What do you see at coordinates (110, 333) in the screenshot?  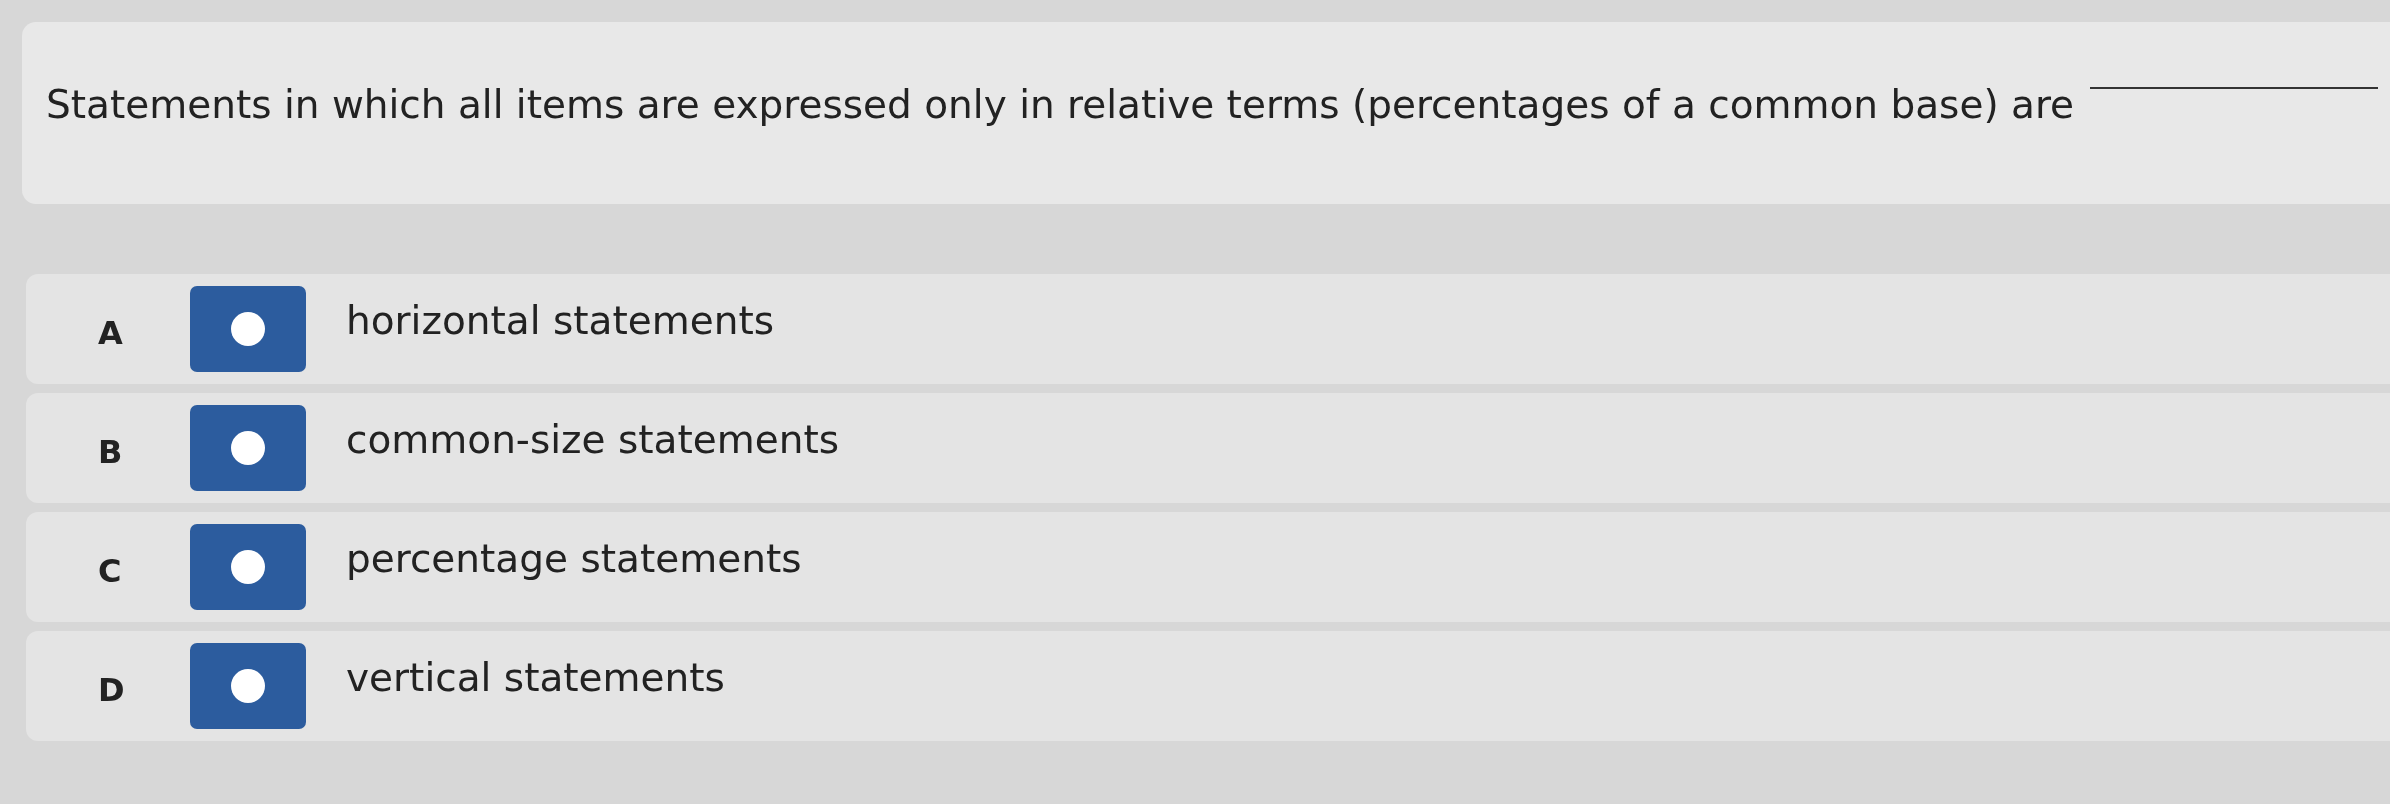 I see `option-letter: A` at bounding box center [110, 333].